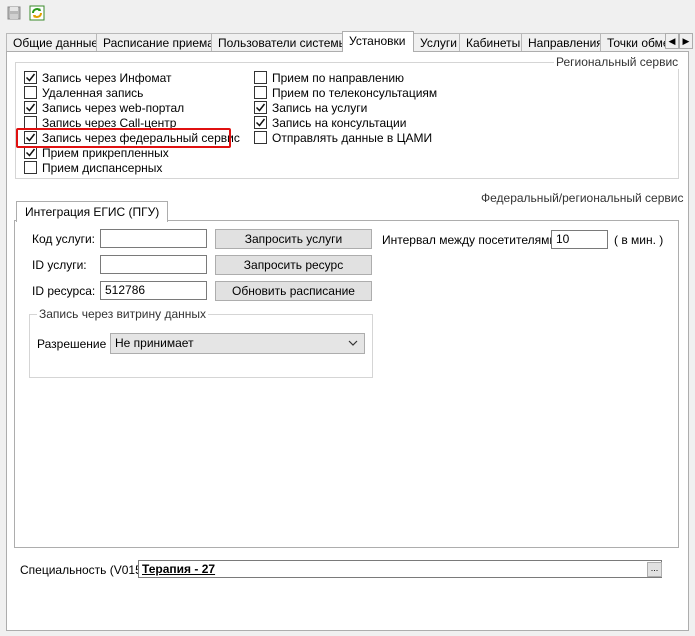 This screenshot has height=636, width=695. What do you see at coordinates (686, 41) in the screenshot?
I see `tab-scroll-right-button: ▶` at bounding box center [686, 41].